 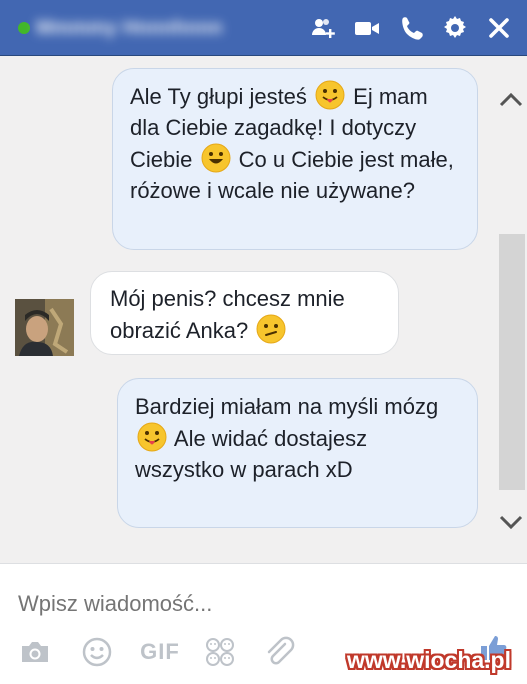 What do you see at coordinates (271, 329) in the screenshot?
I see `confused-emoji-icon` at bounding box center [271, 329].